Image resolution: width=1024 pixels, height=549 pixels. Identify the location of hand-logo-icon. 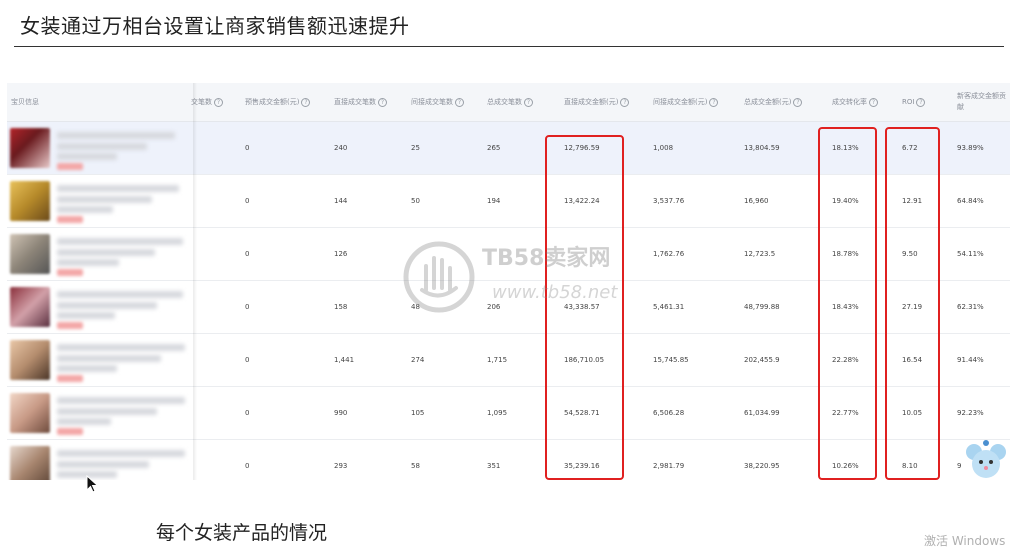
(439, 277).